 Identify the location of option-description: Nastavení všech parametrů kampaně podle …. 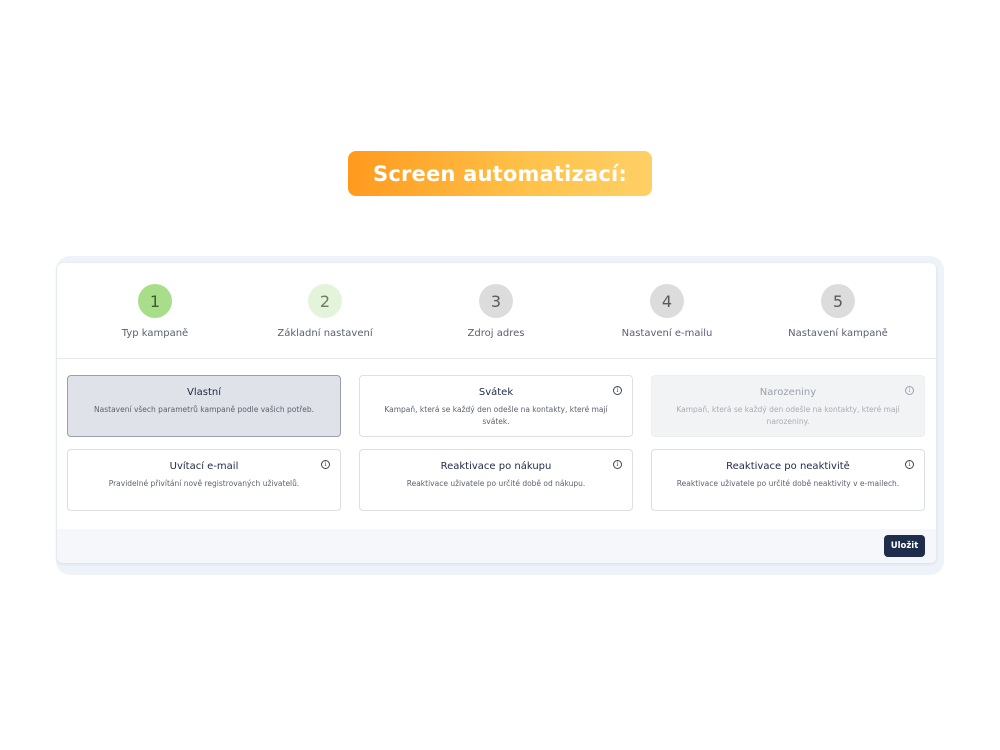
(204, 409).